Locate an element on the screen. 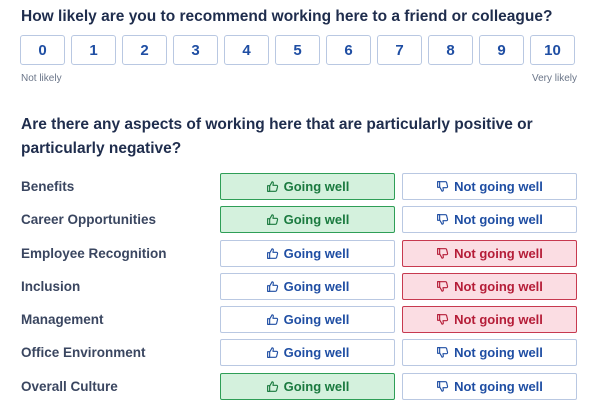 The height and width of the screenshot is (412, 596). aspect-row-benefits: Benefits Going well Not going well is located at coordinates (298, 189).